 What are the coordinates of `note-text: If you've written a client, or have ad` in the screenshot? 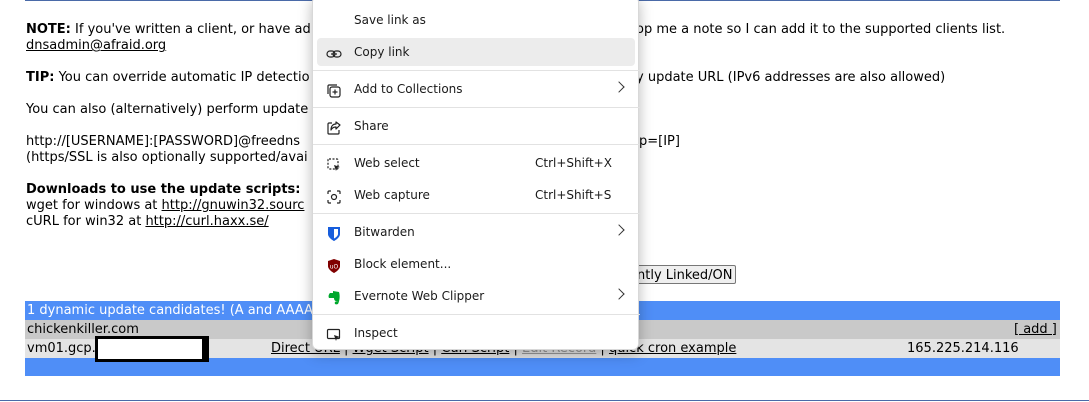 It's located at (193, 29).